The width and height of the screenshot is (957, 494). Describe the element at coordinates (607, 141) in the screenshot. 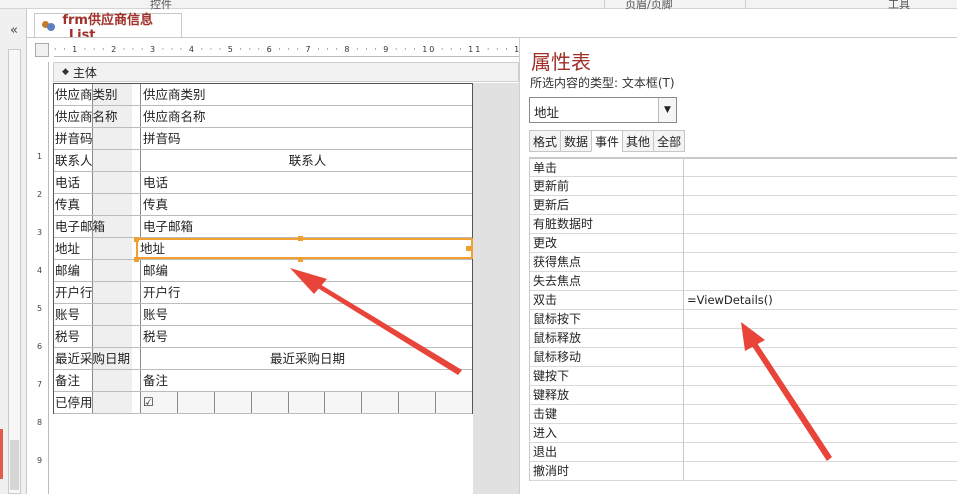

I see `property-tab: 事件` at that location.